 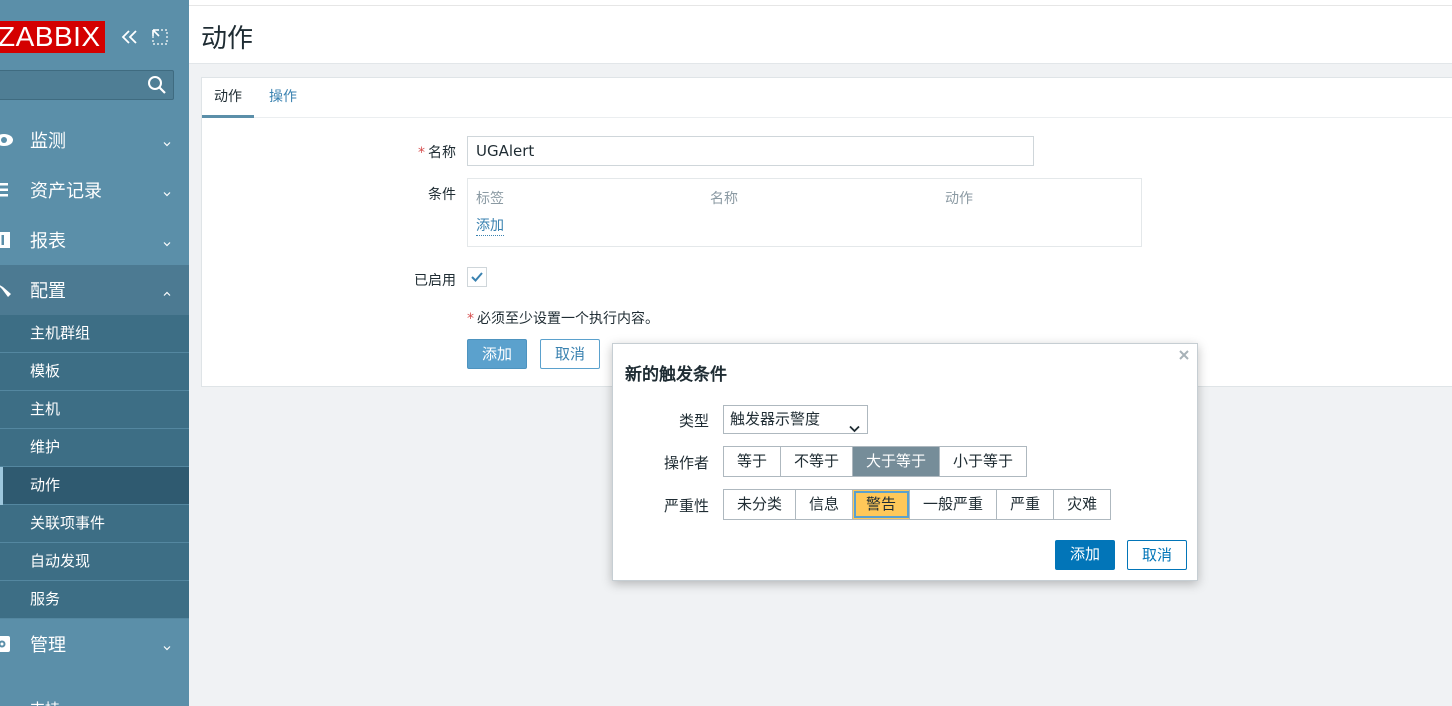 I want to click on conditions-table: 标签 名称 动作 添加, so click(x=804, y=212).